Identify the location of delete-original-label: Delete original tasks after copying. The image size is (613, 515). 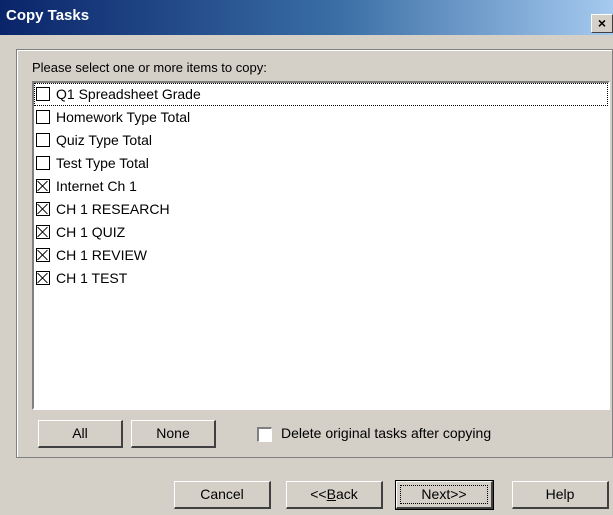
(386, 433).